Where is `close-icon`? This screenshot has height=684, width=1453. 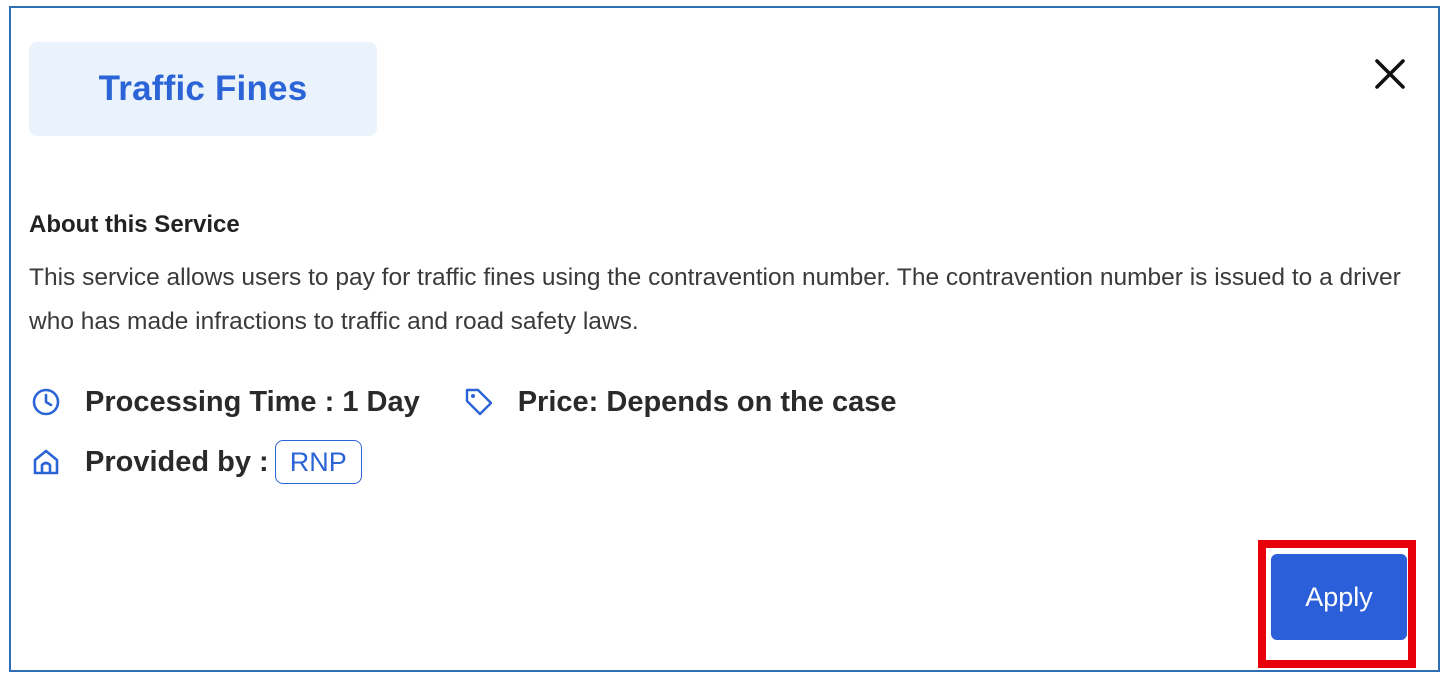 close-icon is located at coordinates (1390, 74).